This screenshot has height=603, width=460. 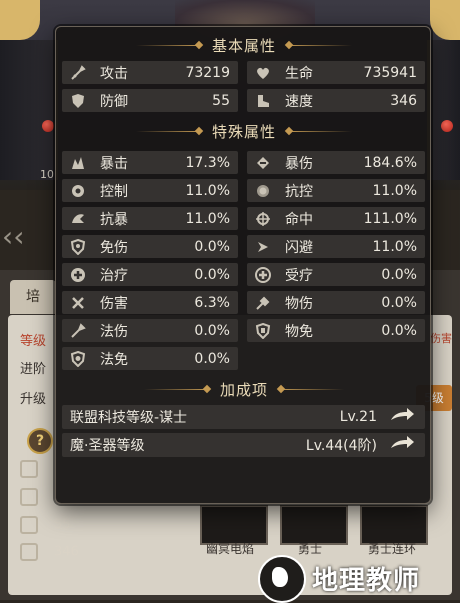 I want to click on section-bonus-items: 加成项, so click(x=244, y=389).